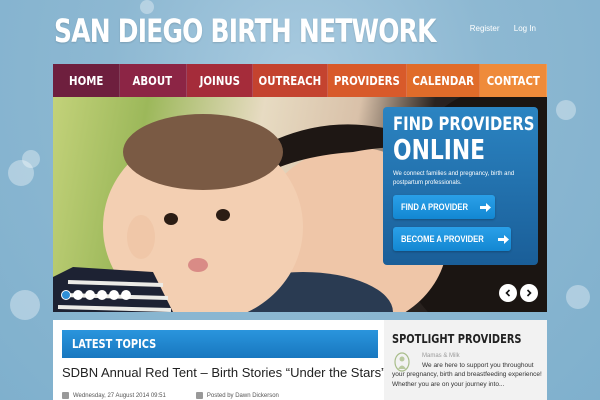 The image size is (600, 400). I want to click on nav-item-contact: CONTACT, so click(514, 80).